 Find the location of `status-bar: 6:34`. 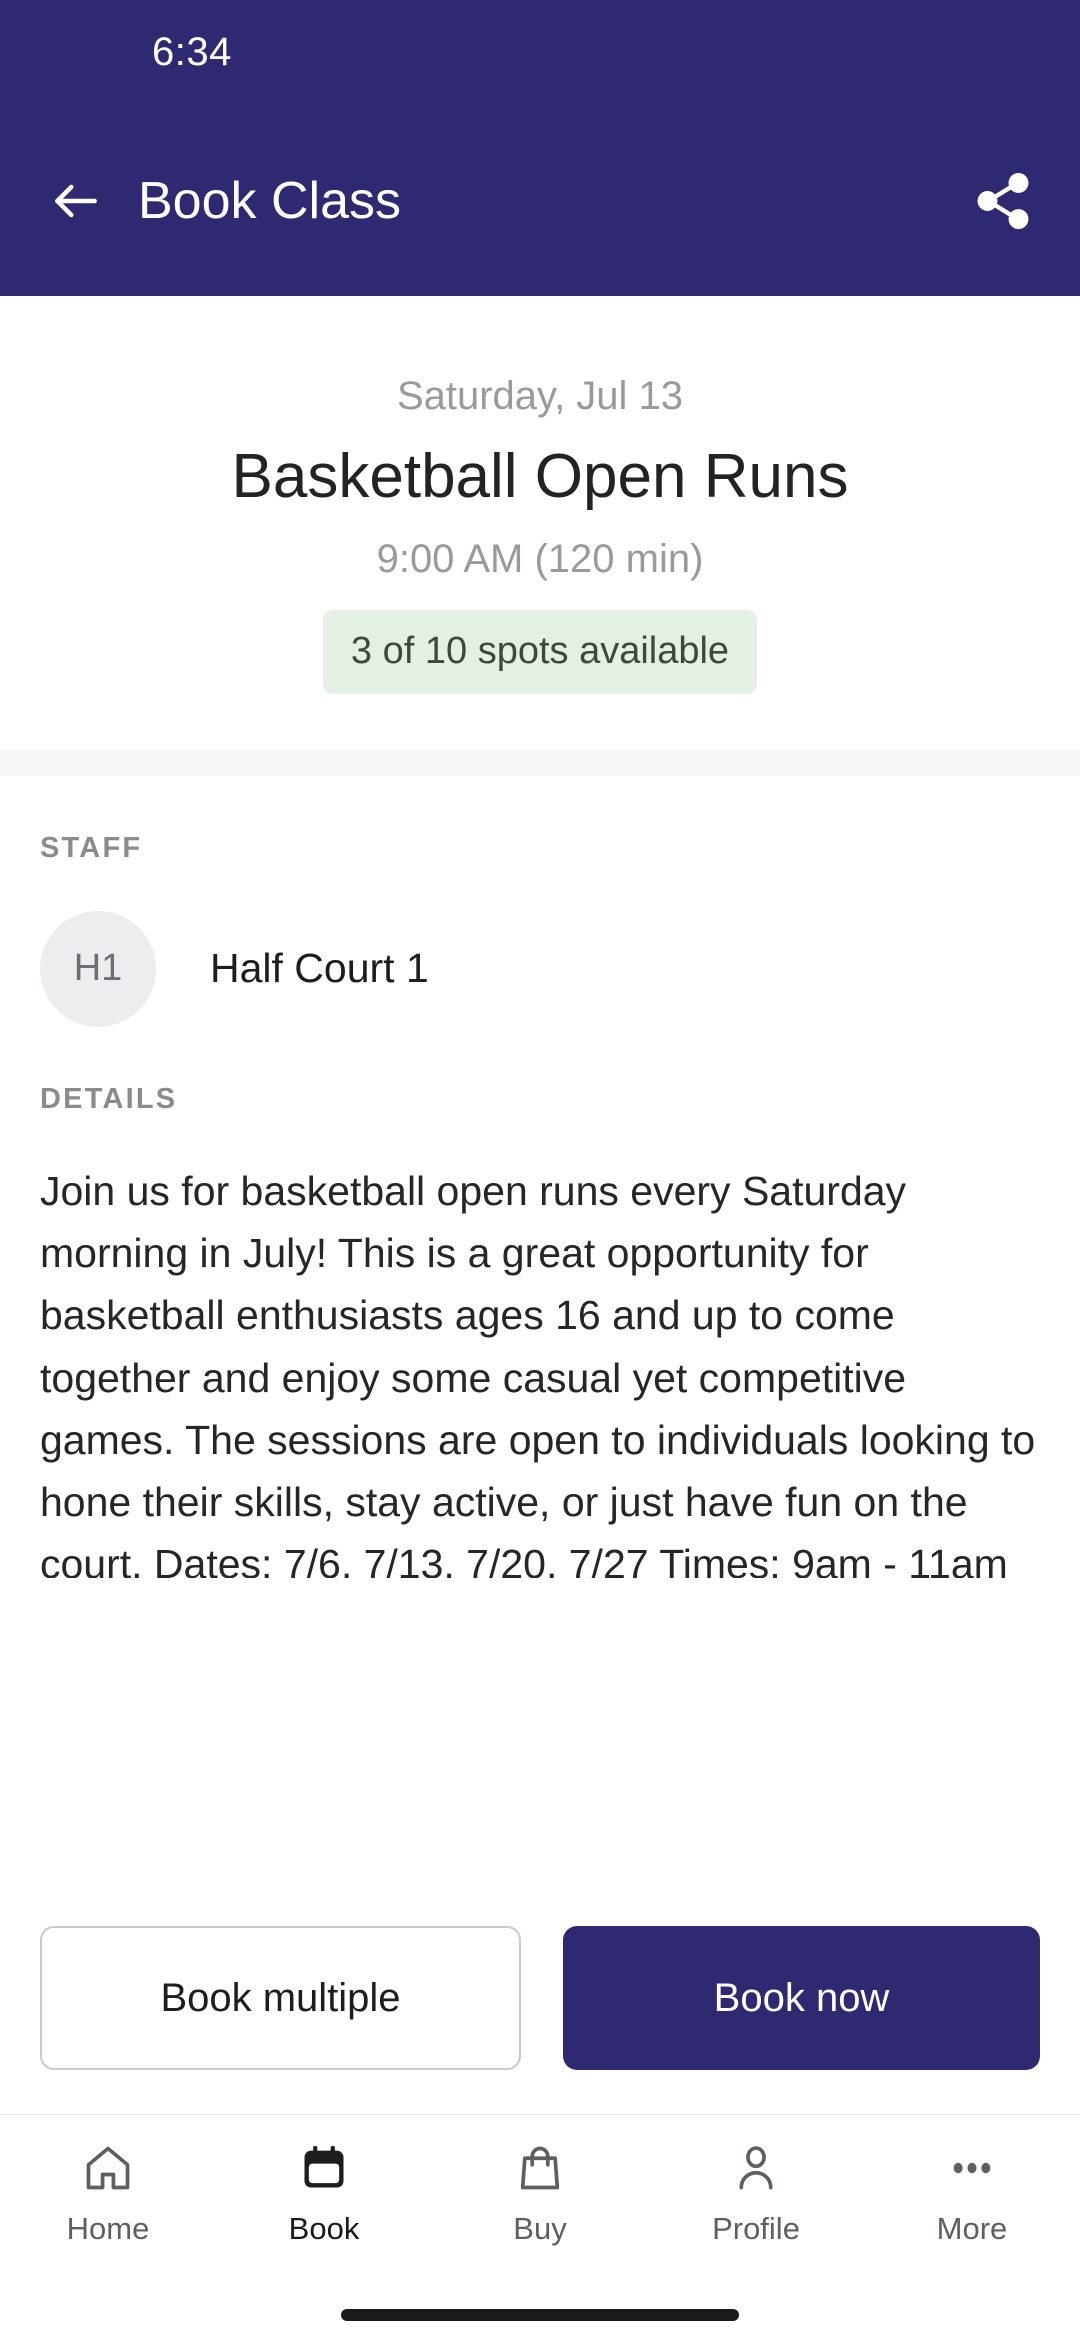

status-bar: 6:34 is located at coordinates (540, 52).